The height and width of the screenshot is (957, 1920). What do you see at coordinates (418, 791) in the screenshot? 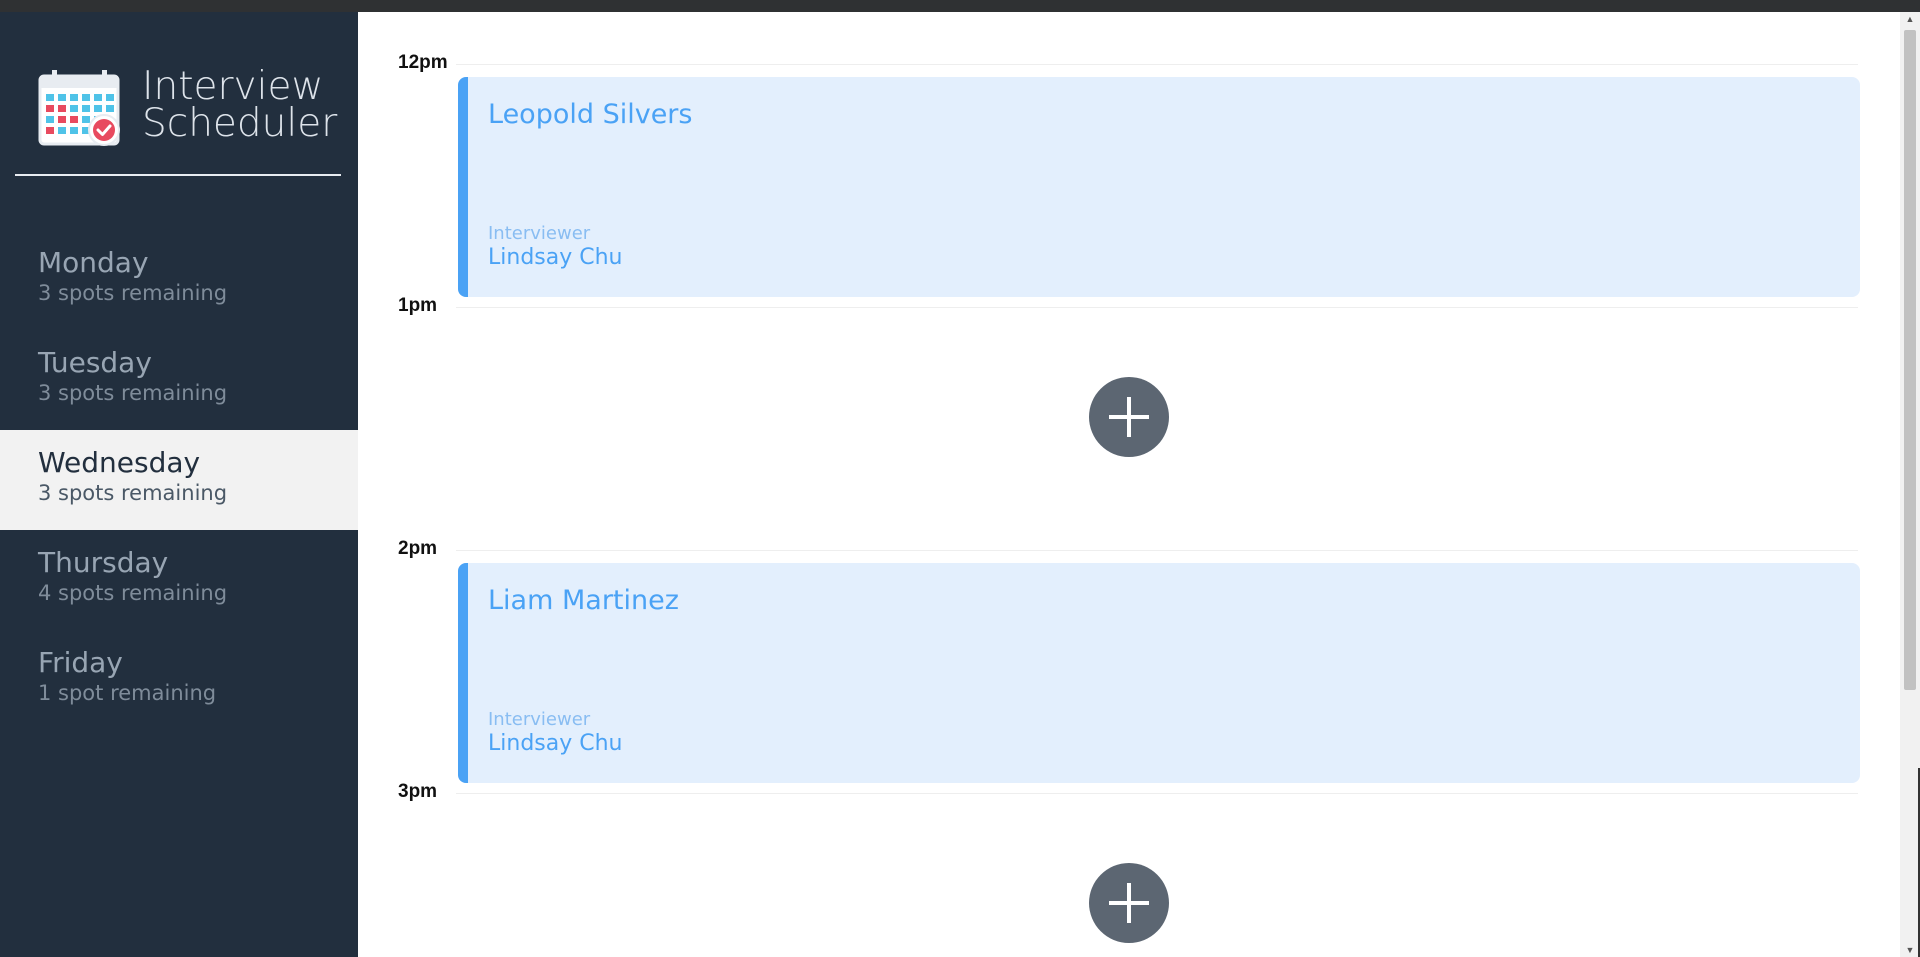
I see `time-label: 3pm` at bounding box center [418, 791].